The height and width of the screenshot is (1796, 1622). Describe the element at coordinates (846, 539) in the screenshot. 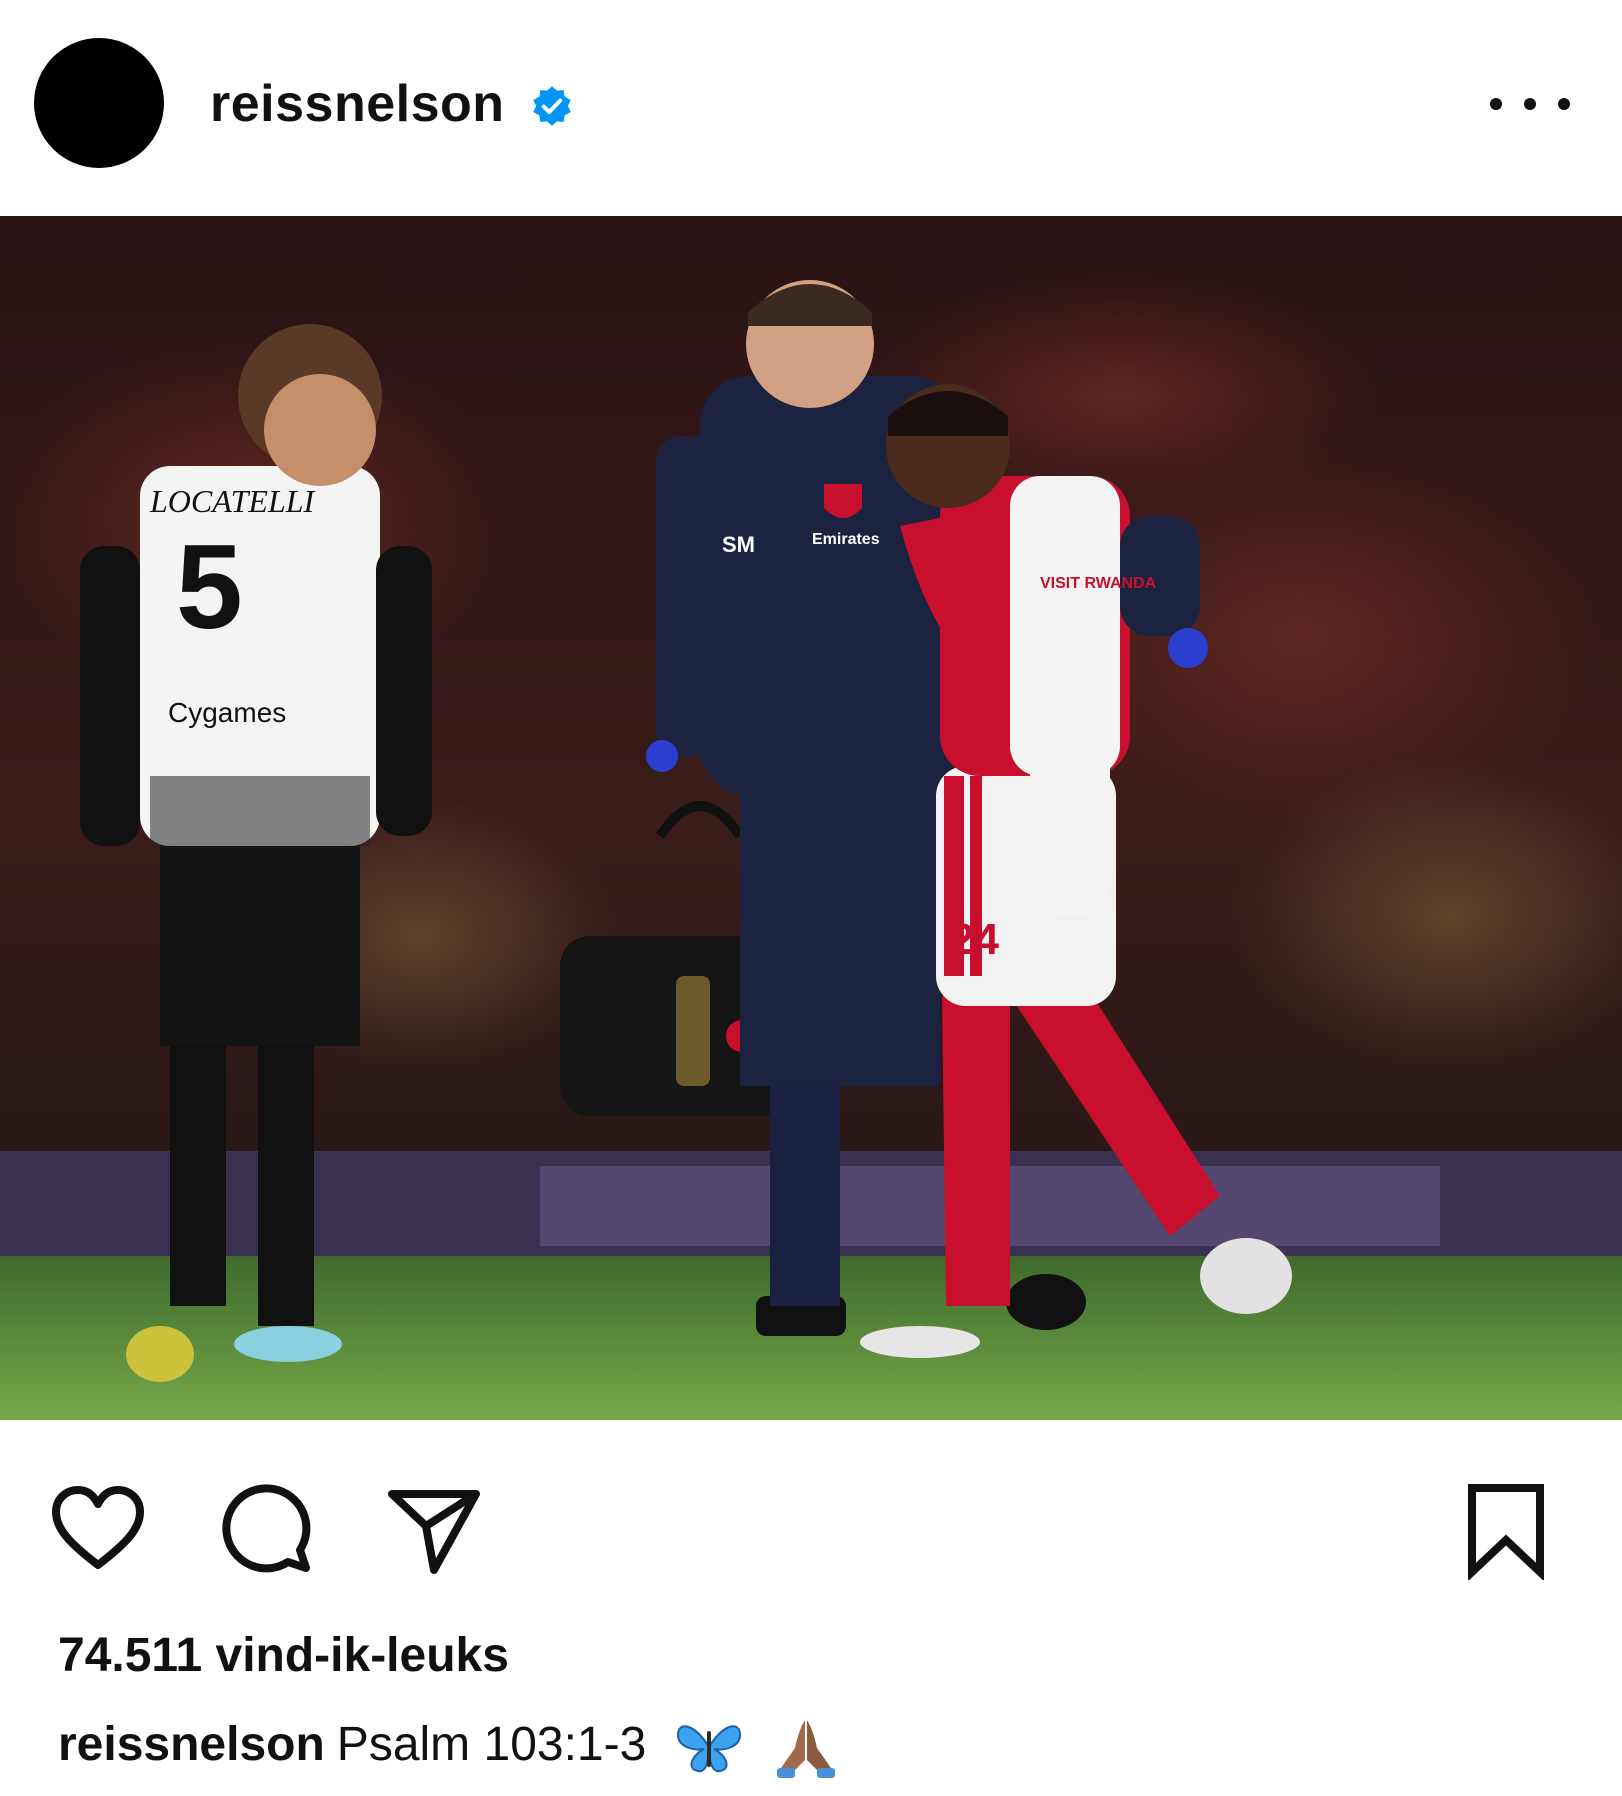

I see `staff-sponsor-text: Emirates` at that location.